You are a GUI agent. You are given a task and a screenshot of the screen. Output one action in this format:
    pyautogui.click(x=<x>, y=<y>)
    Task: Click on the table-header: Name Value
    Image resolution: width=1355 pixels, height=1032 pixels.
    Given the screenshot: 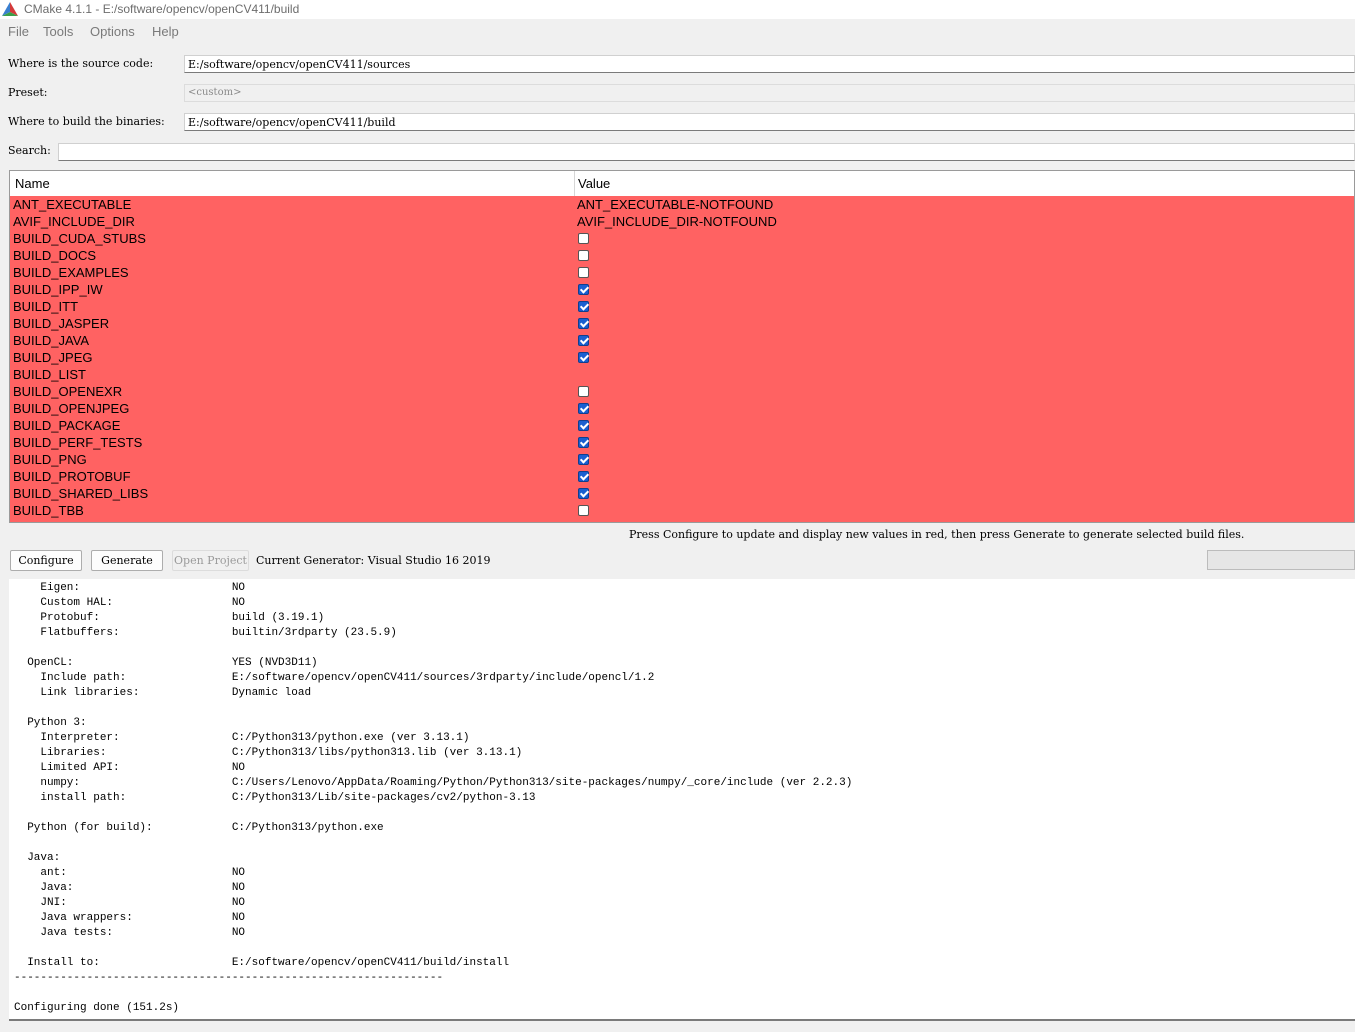 What is the action you would take?
    pyautogui.click(x=682, y=184)
    